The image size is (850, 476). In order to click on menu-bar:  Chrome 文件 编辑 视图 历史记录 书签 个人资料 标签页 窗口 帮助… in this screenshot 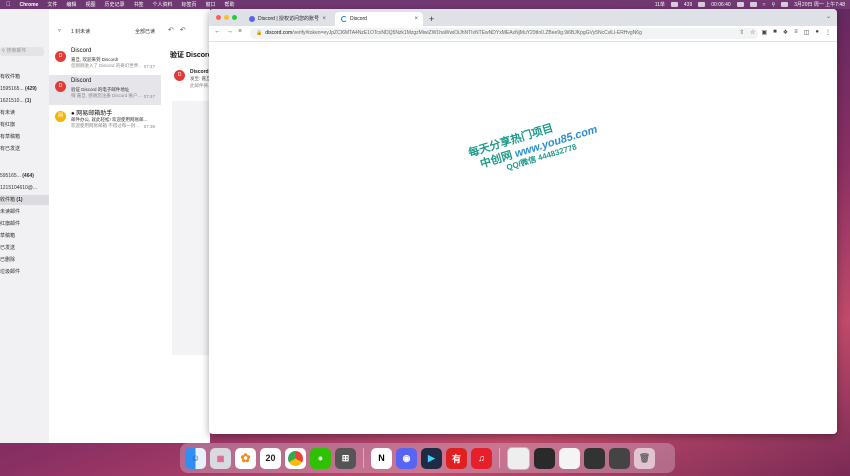, I will do `click(425, 4)`.